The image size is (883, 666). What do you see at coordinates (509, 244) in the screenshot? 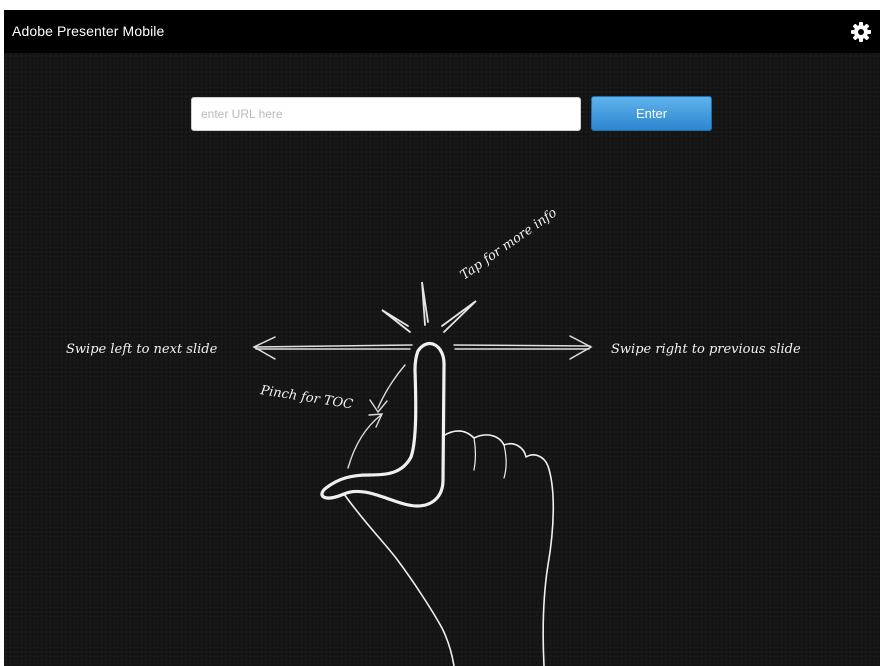
I see `tap-hint: Tap for more info` at bounding box center [509, 244].